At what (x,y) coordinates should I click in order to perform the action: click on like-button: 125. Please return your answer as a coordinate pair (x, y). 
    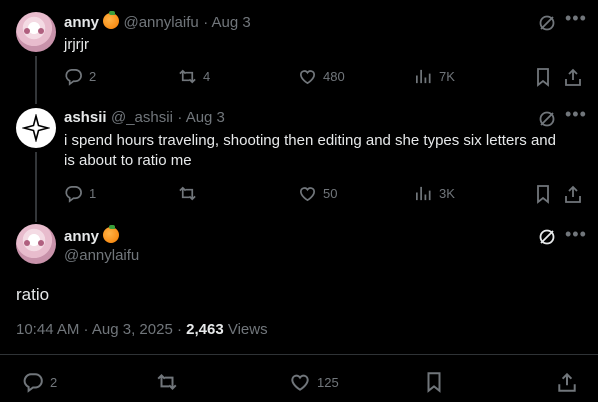
    Looking at the image, I should click on (314, 382).